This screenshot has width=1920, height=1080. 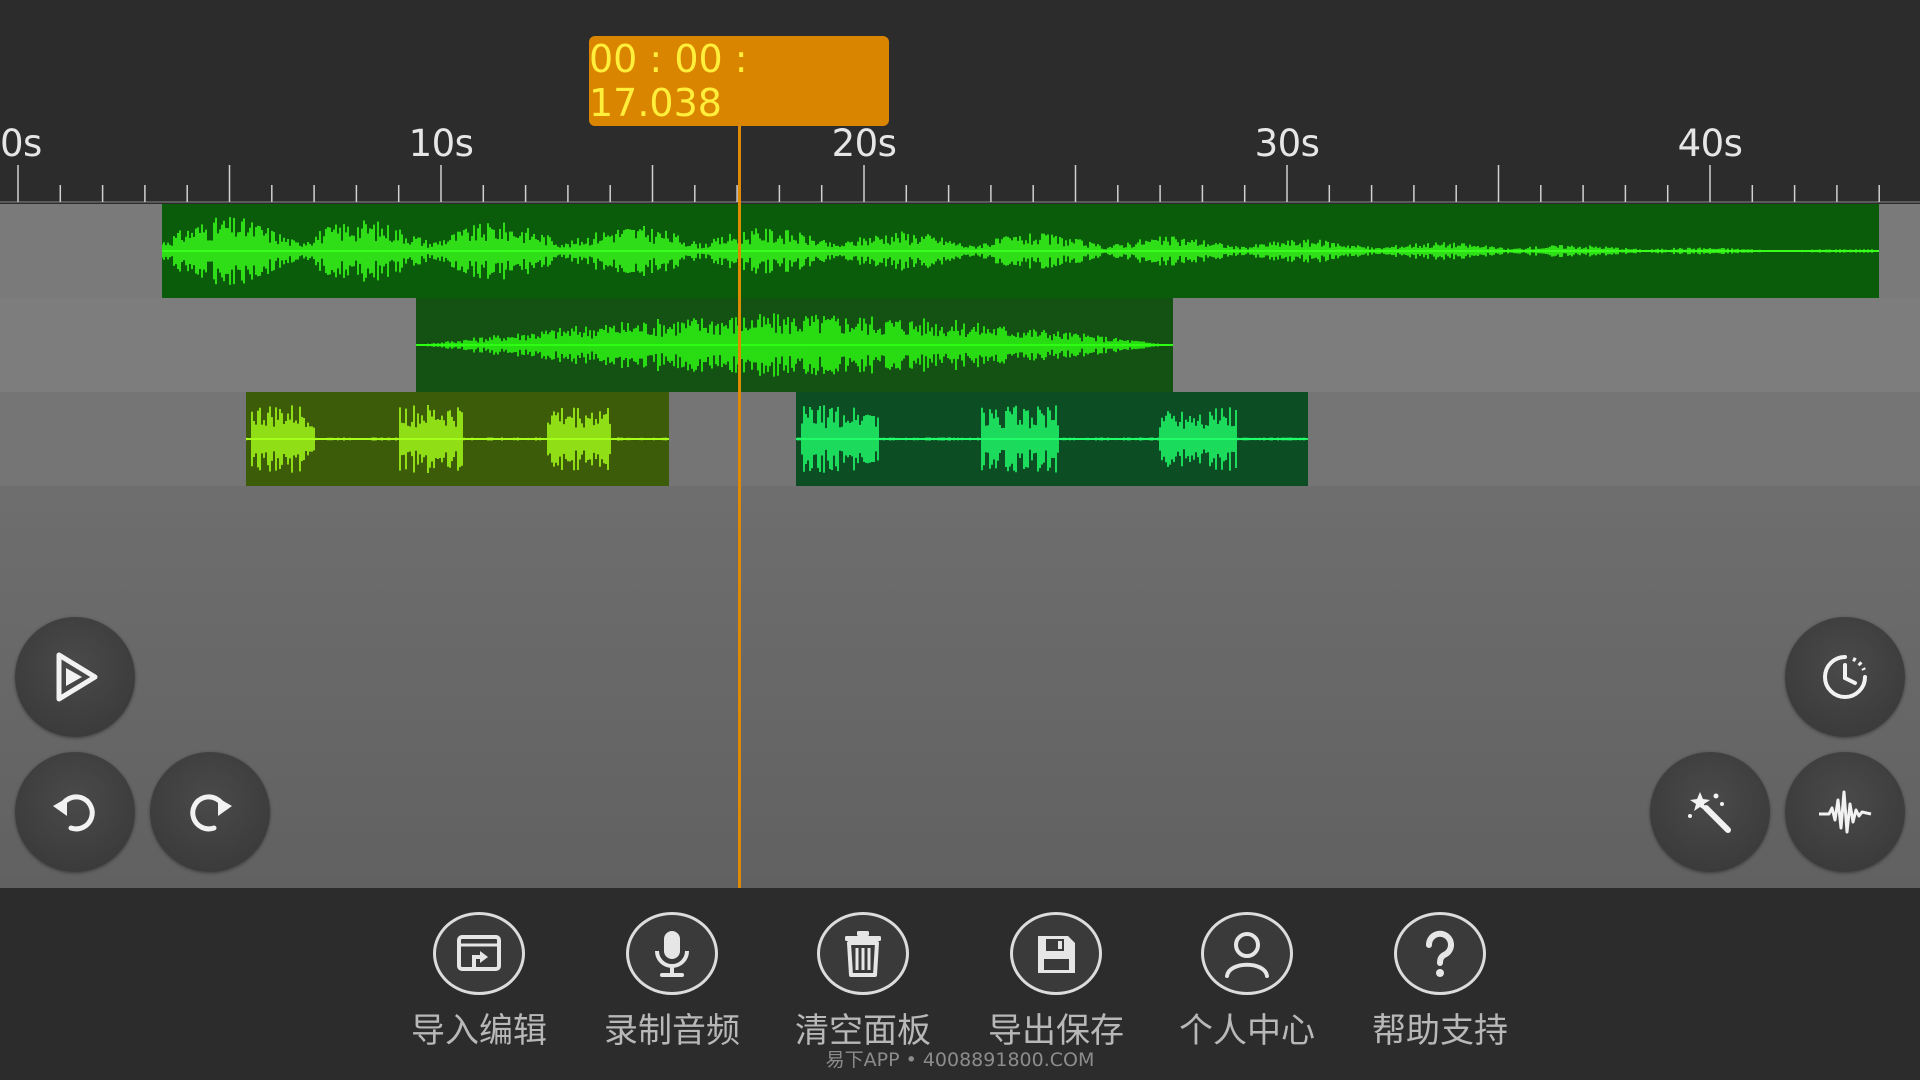 I want to click on play-button, so click(x=75, y=677).